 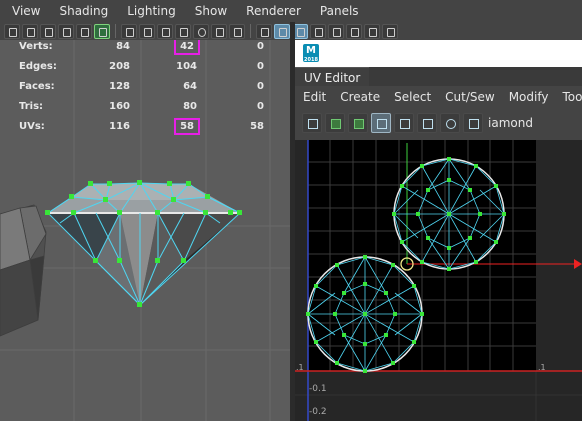 What do you see at coordinates (335, 123) in the screenshot?
I see `uv-shell-border-icon` at bounding box center [335, 123].